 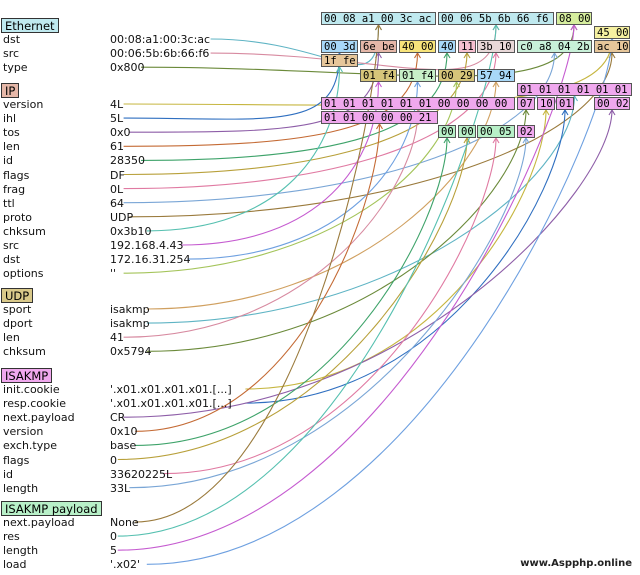 I want to click on hex-byte-group: 07, so click(x=526, y=103).